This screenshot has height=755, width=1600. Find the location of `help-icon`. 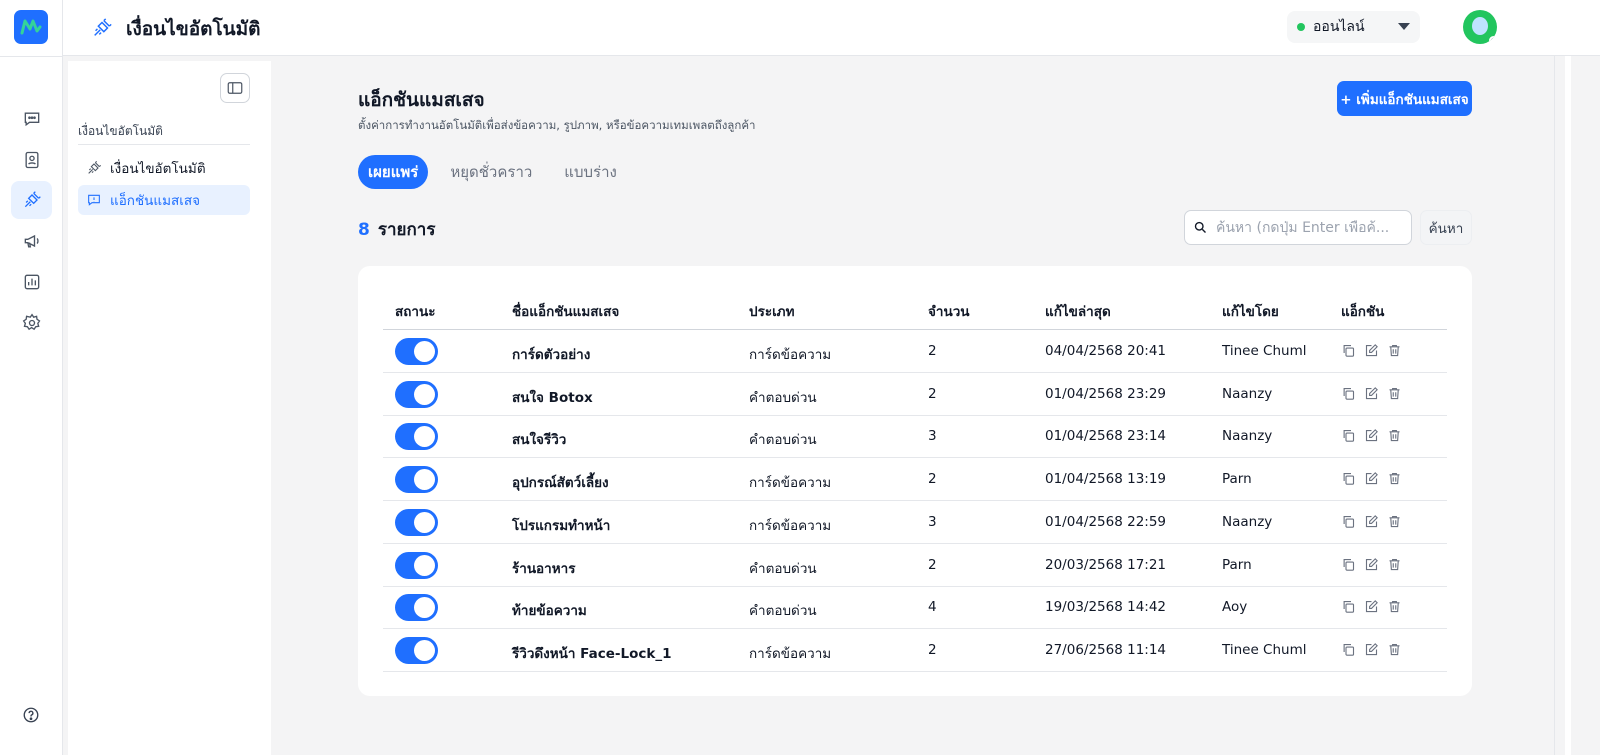

help-icon is located at coordinates (31, 715).